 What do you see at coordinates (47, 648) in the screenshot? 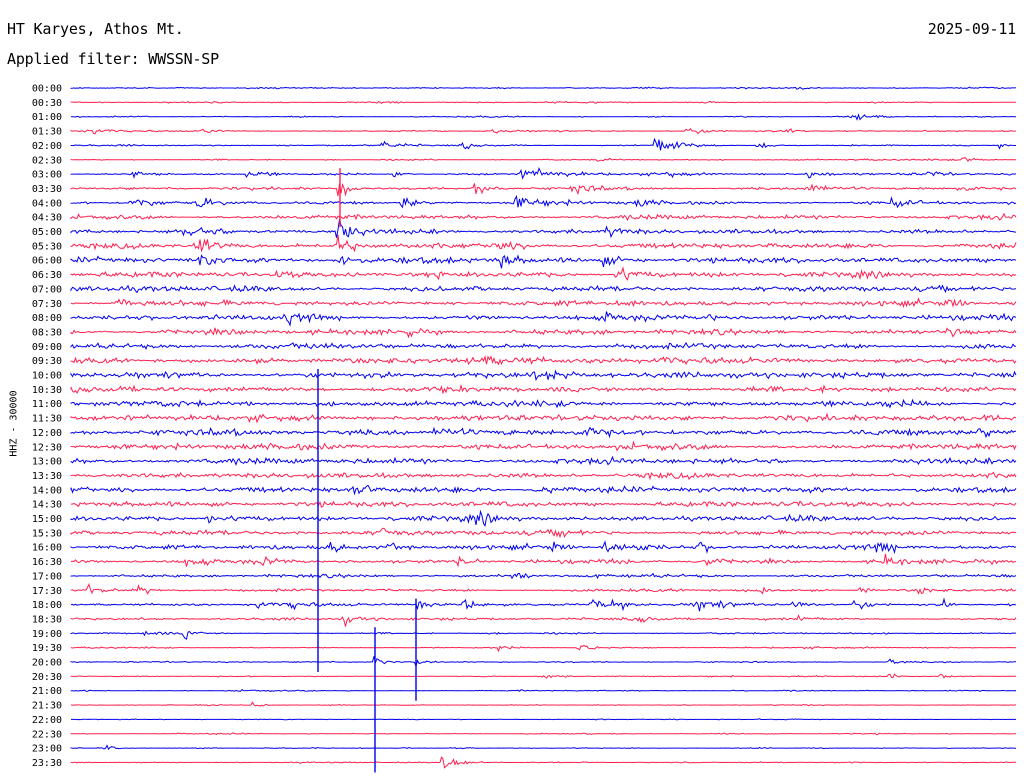
I see `row-tick-label: 19:30` at bounding box center [47, 648].